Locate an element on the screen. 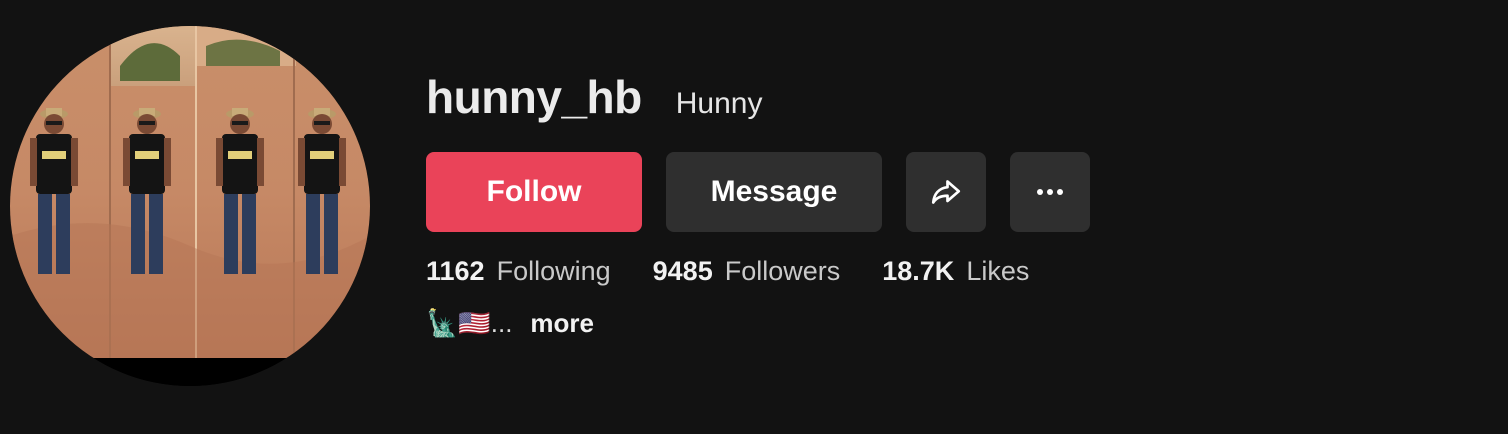 Image resolution: width=1508 pixels, height=434 pixels. more-horizontal-icon is located at coordinates (1050, 192).